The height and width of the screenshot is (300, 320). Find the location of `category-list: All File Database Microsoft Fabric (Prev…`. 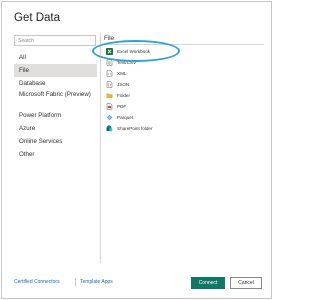

category-list: All File Database Microsoft Fabric (Prev… is located at coordinates (55, 106).